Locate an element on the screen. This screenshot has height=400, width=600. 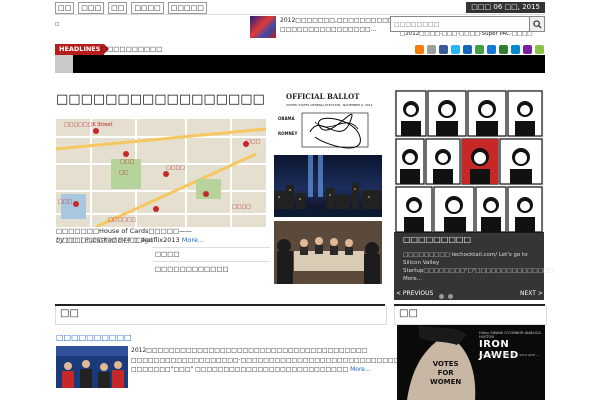
scribble-icon is located at coordinates (335, 130).